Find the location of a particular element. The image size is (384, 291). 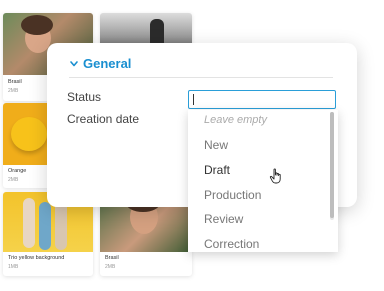

scrollbar-thumb is located at coordinates (332, 165).